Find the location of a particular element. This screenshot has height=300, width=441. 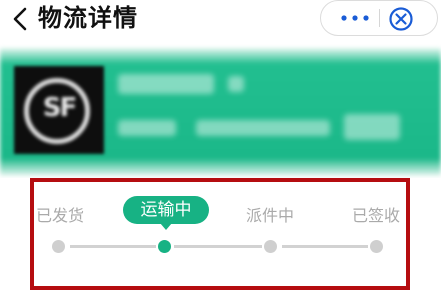

page-title: 物流详情 is located at coordinates (88, 18).